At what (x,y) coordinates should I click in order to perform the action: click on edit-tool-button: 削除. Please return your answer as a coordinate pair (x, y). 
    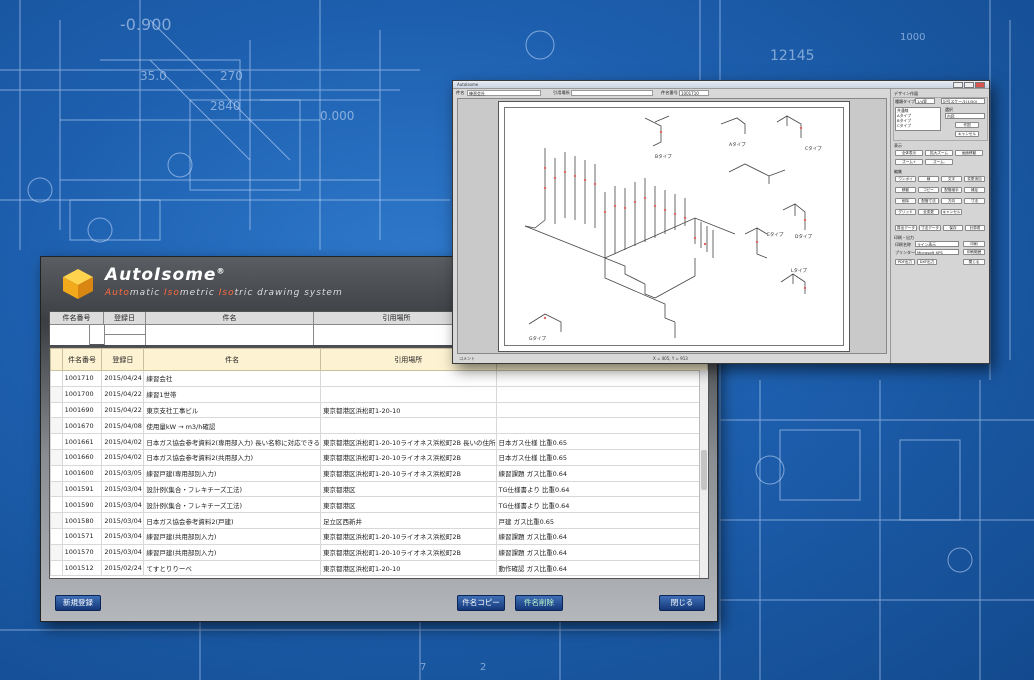
    Looking at the image, I should click on (905, 201).